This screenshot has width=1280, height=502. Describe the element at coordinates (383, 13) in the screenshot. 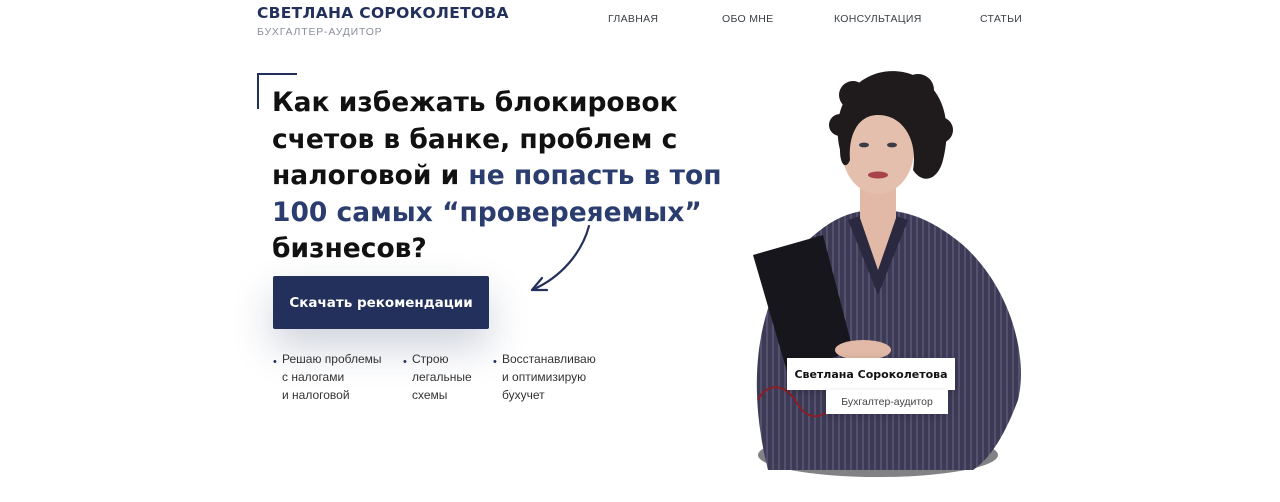

I see `brand-name: СВЕТЛАНА СОРОКОЛЕТОВА` at that location.